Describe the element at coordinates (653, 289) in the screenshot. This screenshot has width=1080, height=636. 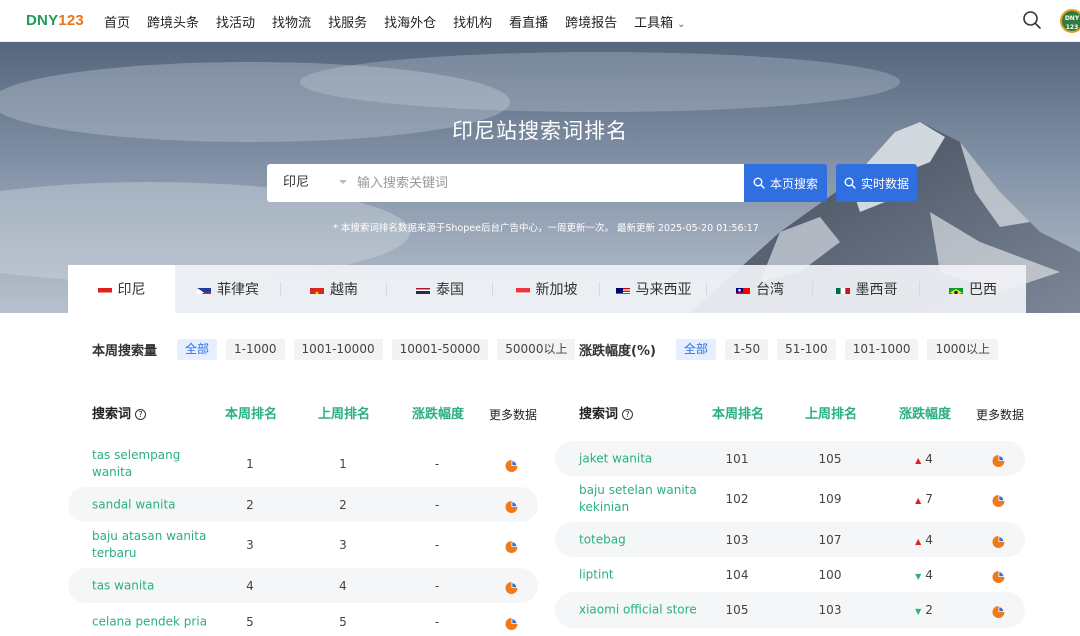
I see `tab-my: 马来西亚` at that location.